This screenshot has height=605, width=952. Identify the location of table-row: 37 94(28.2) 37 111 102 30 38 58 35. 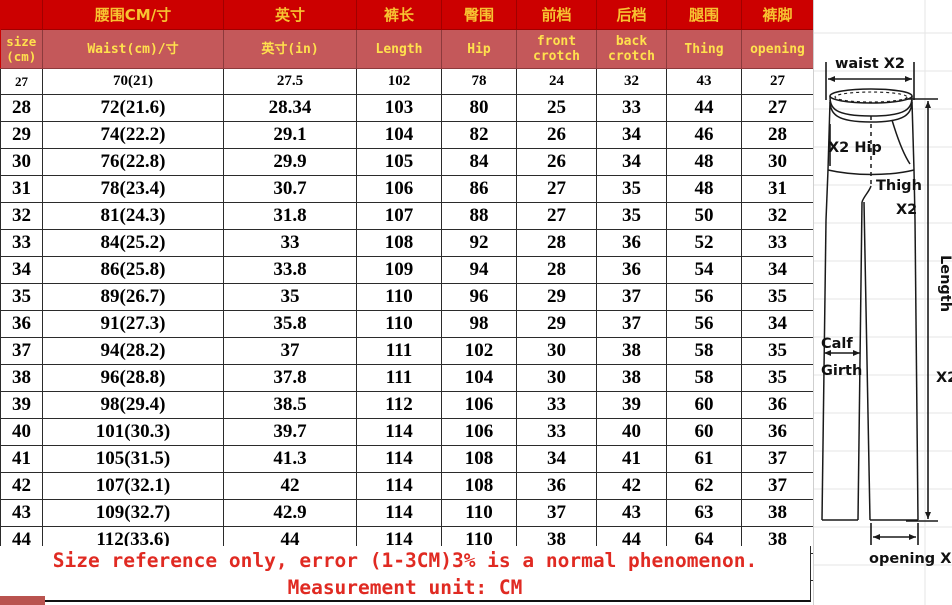
(407, 351).